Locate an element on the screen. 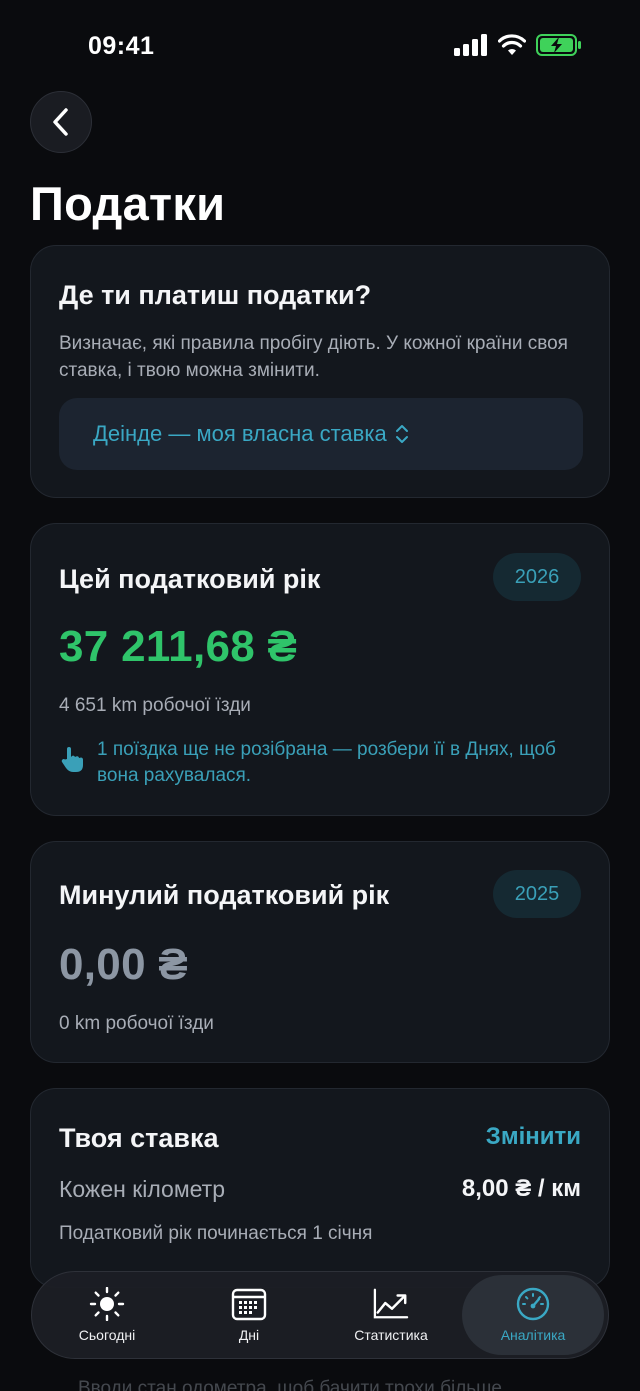  tax-location-select: Деінде — моя власна ставка is located at coordinates (321, 434).